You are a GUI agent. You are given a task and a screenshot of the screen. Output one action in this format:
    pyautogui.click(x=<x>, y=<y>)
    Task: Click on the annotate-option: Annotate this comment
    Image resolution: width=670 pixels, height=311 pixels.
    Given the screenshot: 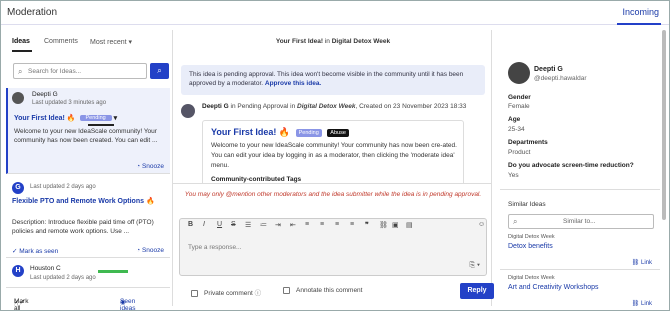 What is the action you would take?
    pyautogui.click(x=322, y=290)
    